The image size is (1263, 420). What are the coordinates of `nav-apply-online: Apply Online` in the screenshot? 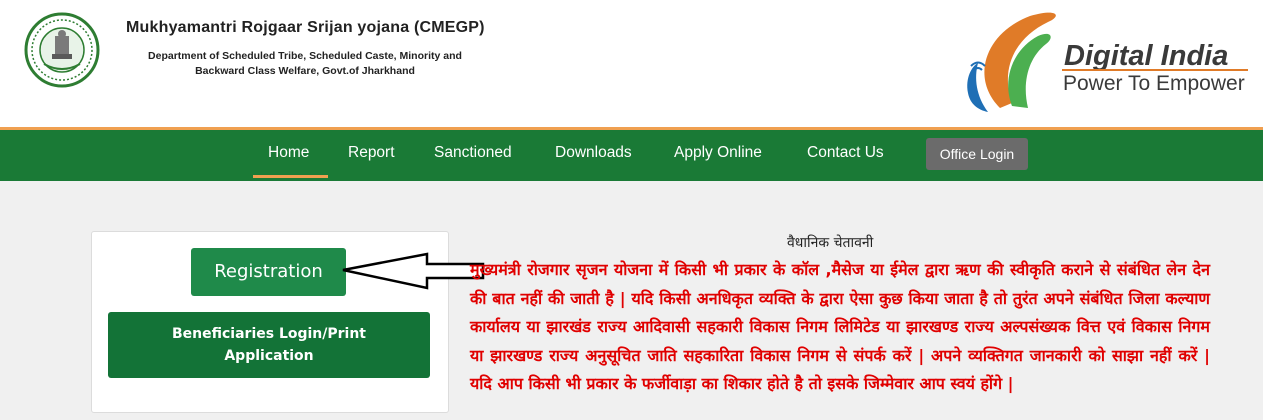 It's located at (718, 153).